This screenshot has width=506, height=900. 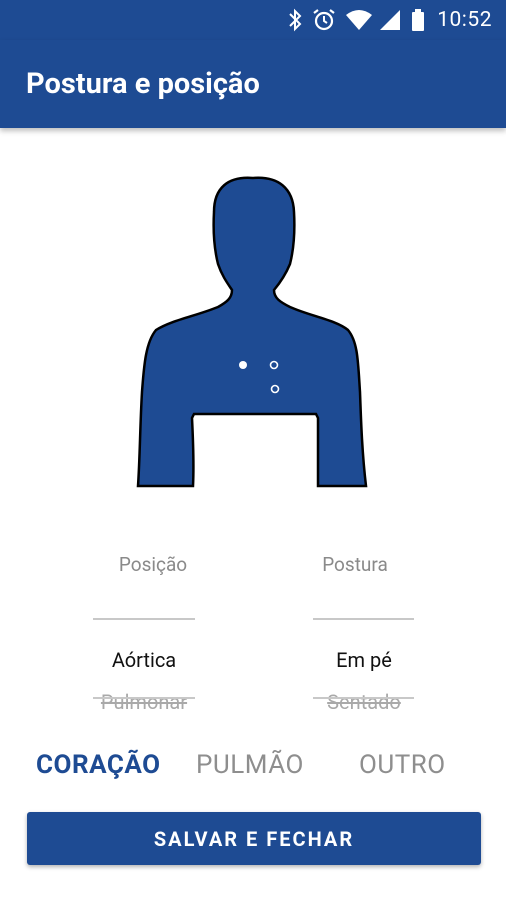 What do you see at coordinates (364, 702) in the screenshot?
I see `posture-picker-next: Sentado` at bounding box center [364, 702].